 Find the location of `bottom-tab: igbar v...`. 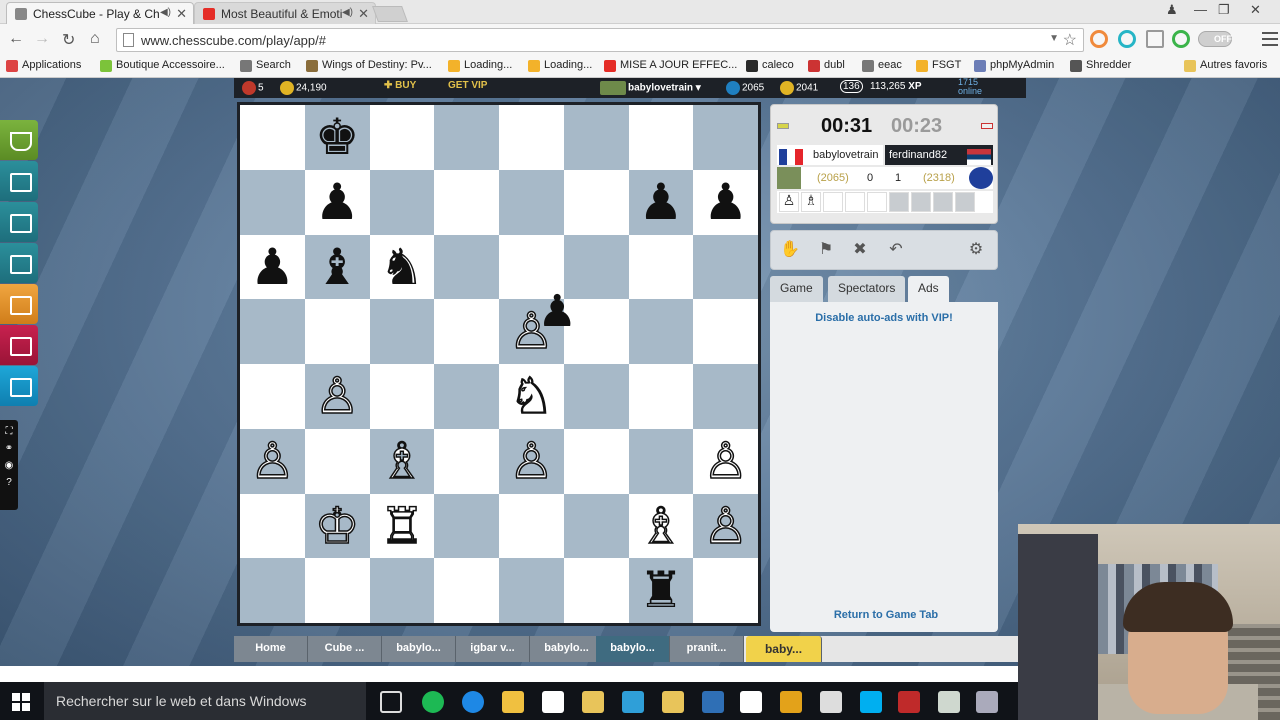

bottom-tab: igbar v... is located at coordinates (493, 649).